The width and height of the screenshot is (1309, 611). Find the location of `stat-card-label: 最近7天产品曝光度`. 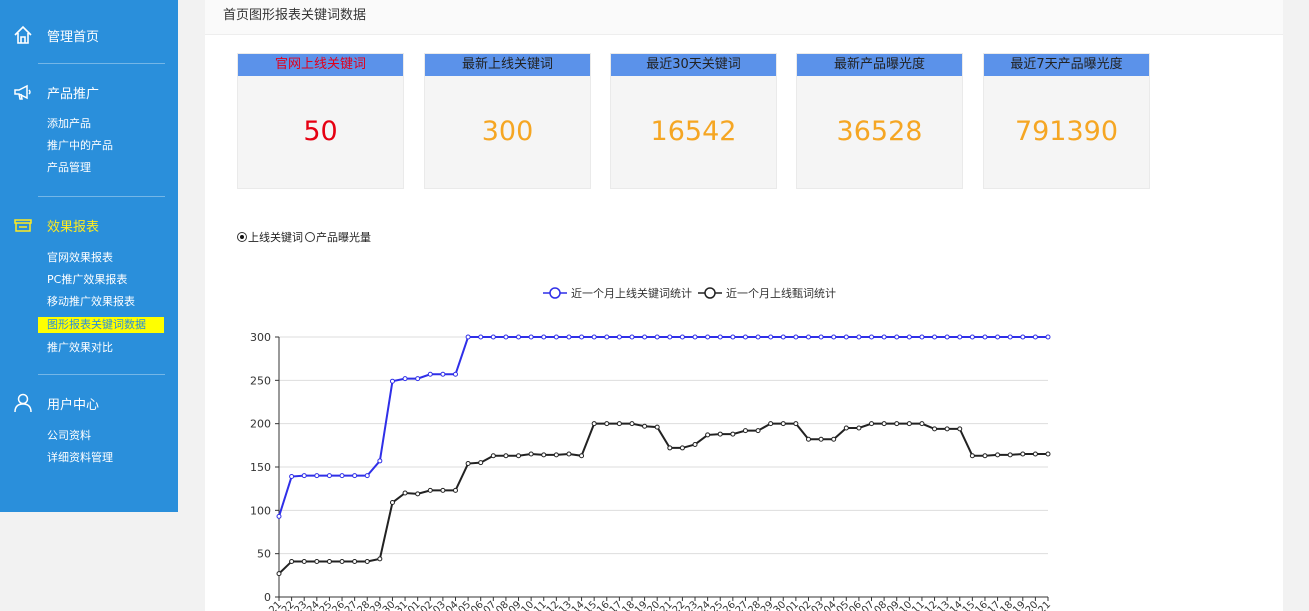

stat-card-label: 最近7天产品曝光度 is located at coordinates (1066, 65).